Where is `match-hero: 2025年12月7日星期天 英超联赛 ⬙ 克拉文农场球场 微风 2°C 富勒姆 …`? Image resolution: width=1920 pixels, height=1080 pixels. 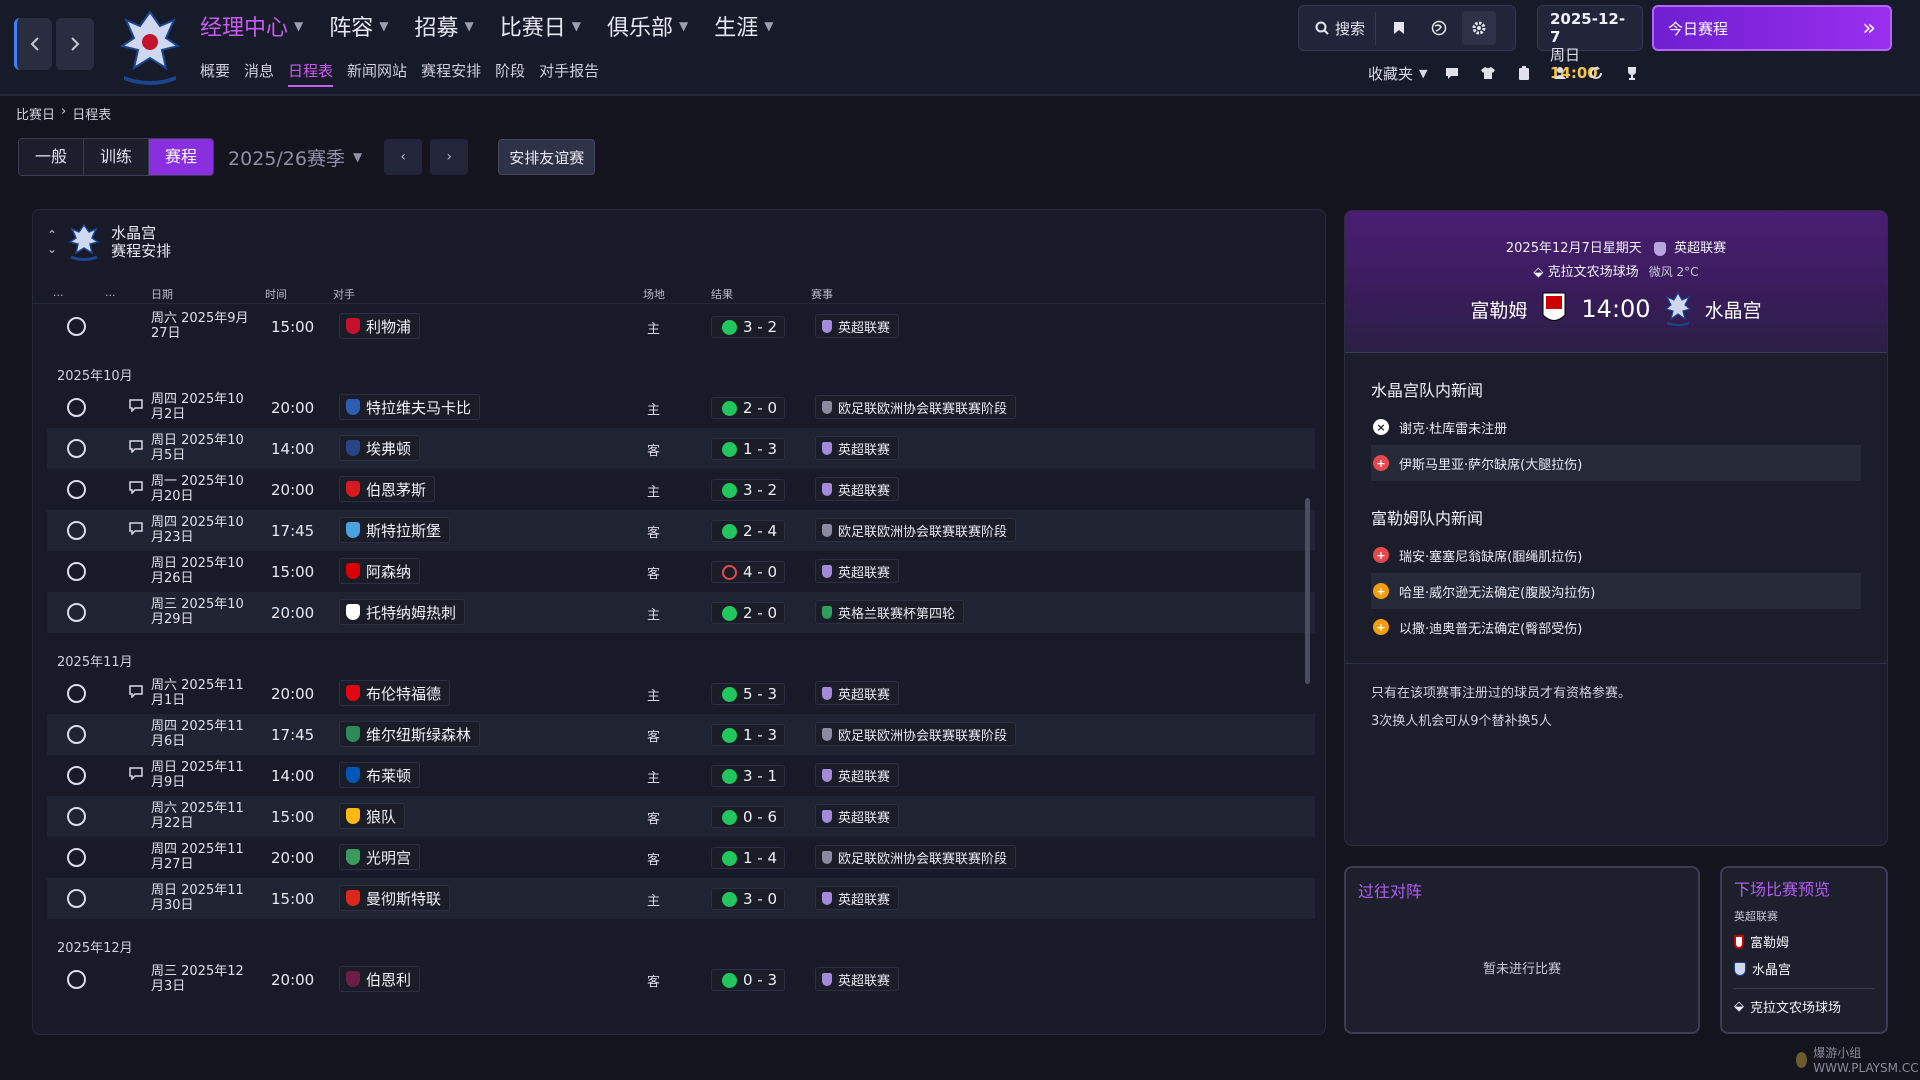 match-hero: 2025年12月7日星期天 英超联赛 ⬙ 克拉文农场球场 微风 2°C 富勒姆 … is located at coordinates (1616, 282).